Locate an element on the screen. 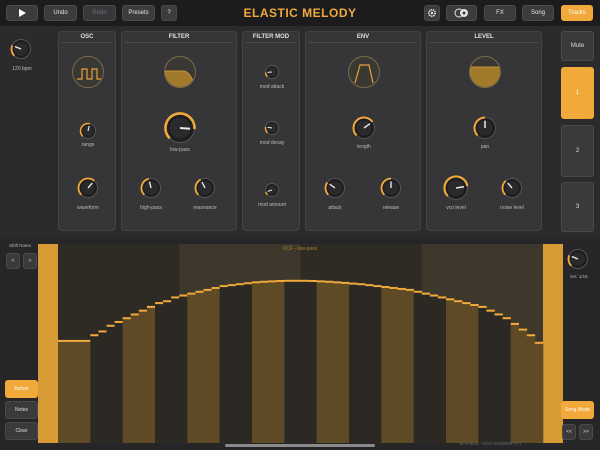  play-button is located at coordinates (22, 13).